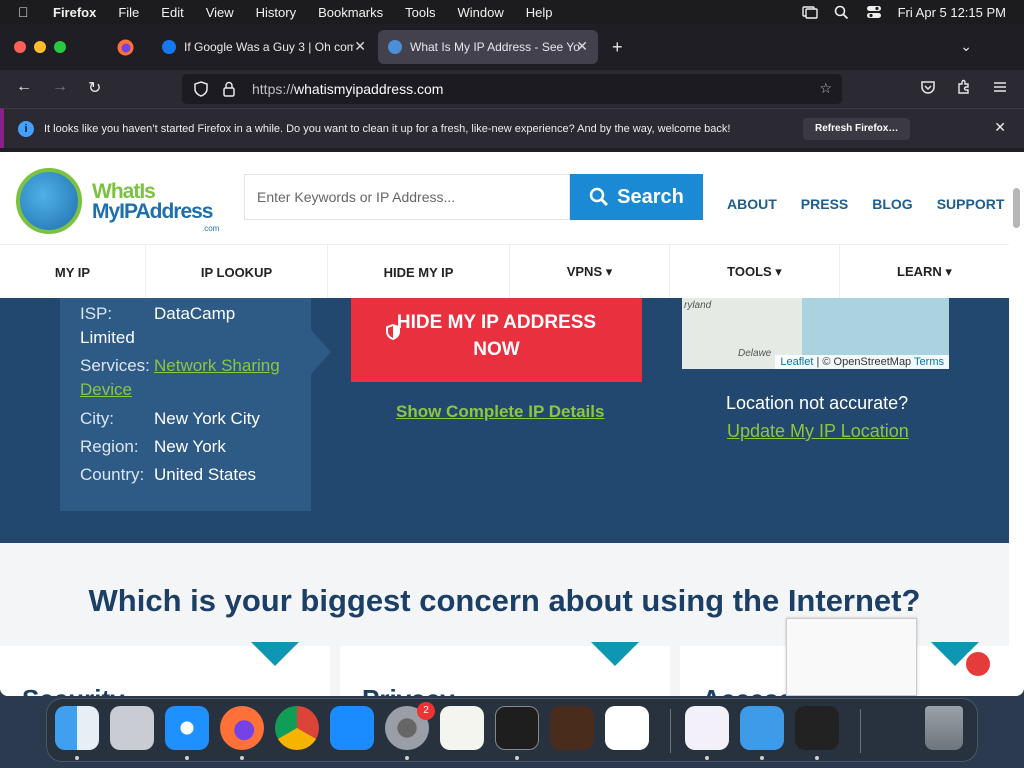 The width and height of the screenshot is (1024, 768). Describe the element at coordinates (944, 728) in the screenshot. I see `trash-icon` at that location.